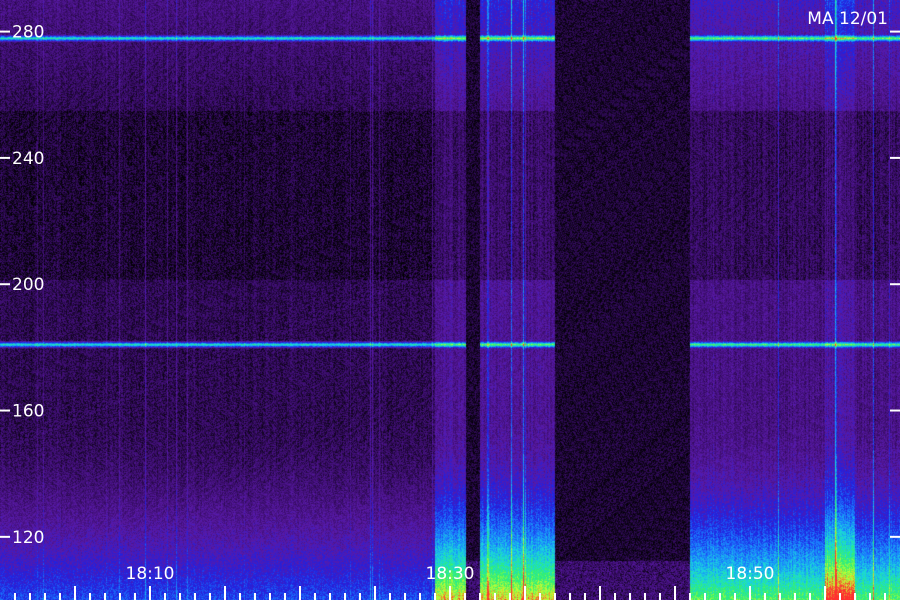  Describe the element at coordinates (28, 285) in the screenshot. I see `y-tick-label-200: 200` at that location.